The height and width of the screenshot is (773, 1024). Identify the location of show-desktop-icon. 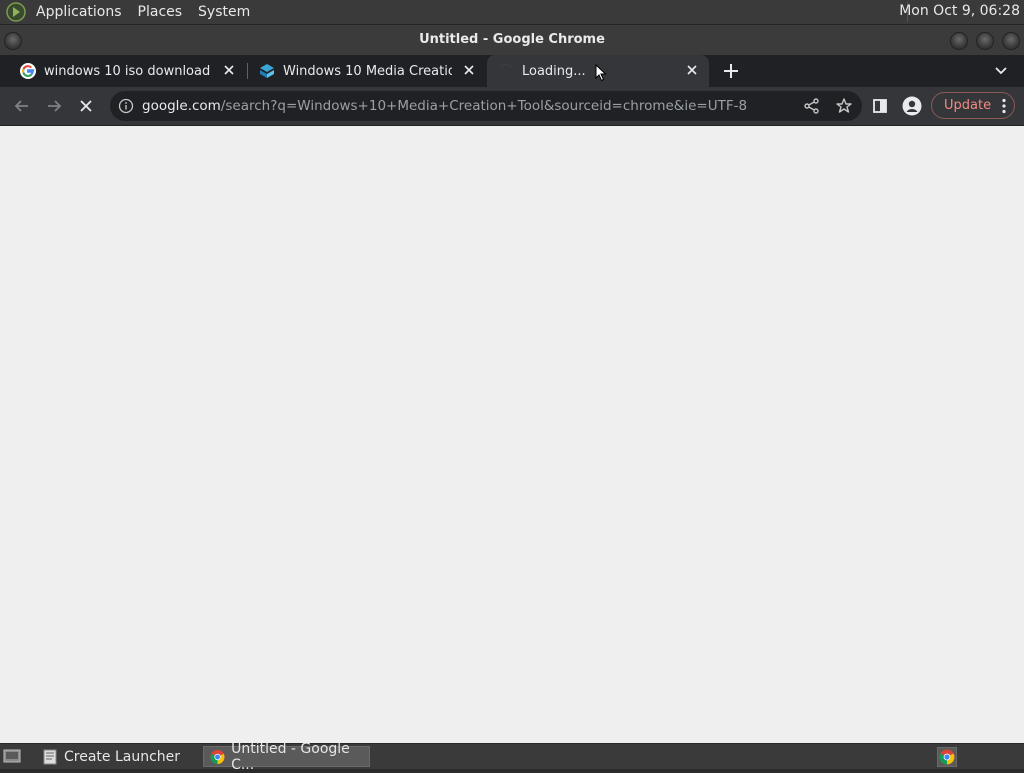
(12, 756).